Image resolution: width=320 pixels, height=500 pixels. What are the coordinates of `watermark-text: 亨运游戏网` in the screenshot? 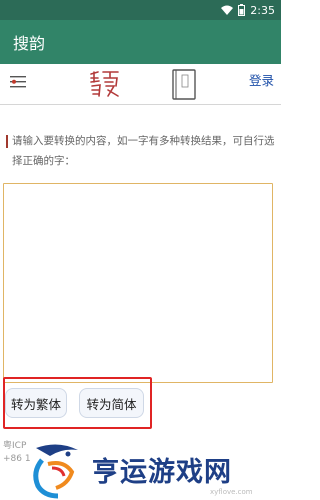 It's located at (162, 472).